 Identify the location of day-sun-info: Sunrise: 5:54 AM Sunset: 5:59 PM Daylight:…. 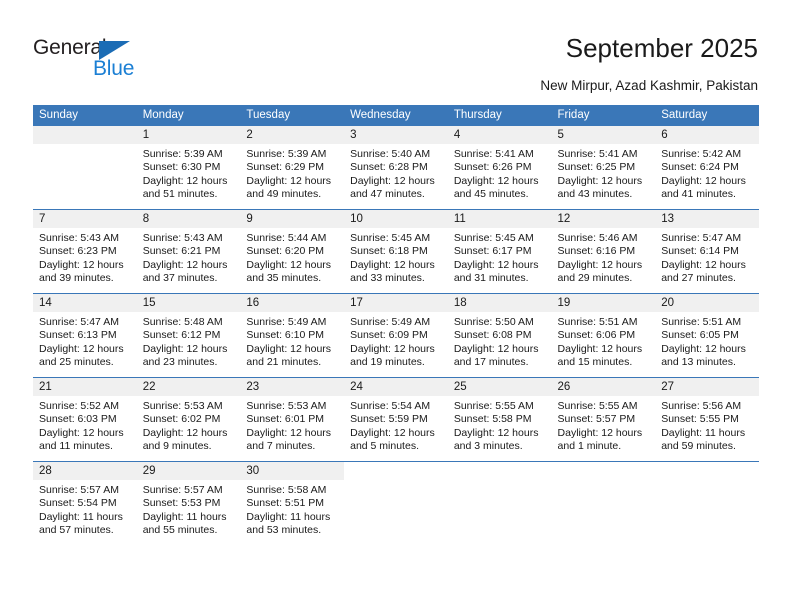
(396, 425).